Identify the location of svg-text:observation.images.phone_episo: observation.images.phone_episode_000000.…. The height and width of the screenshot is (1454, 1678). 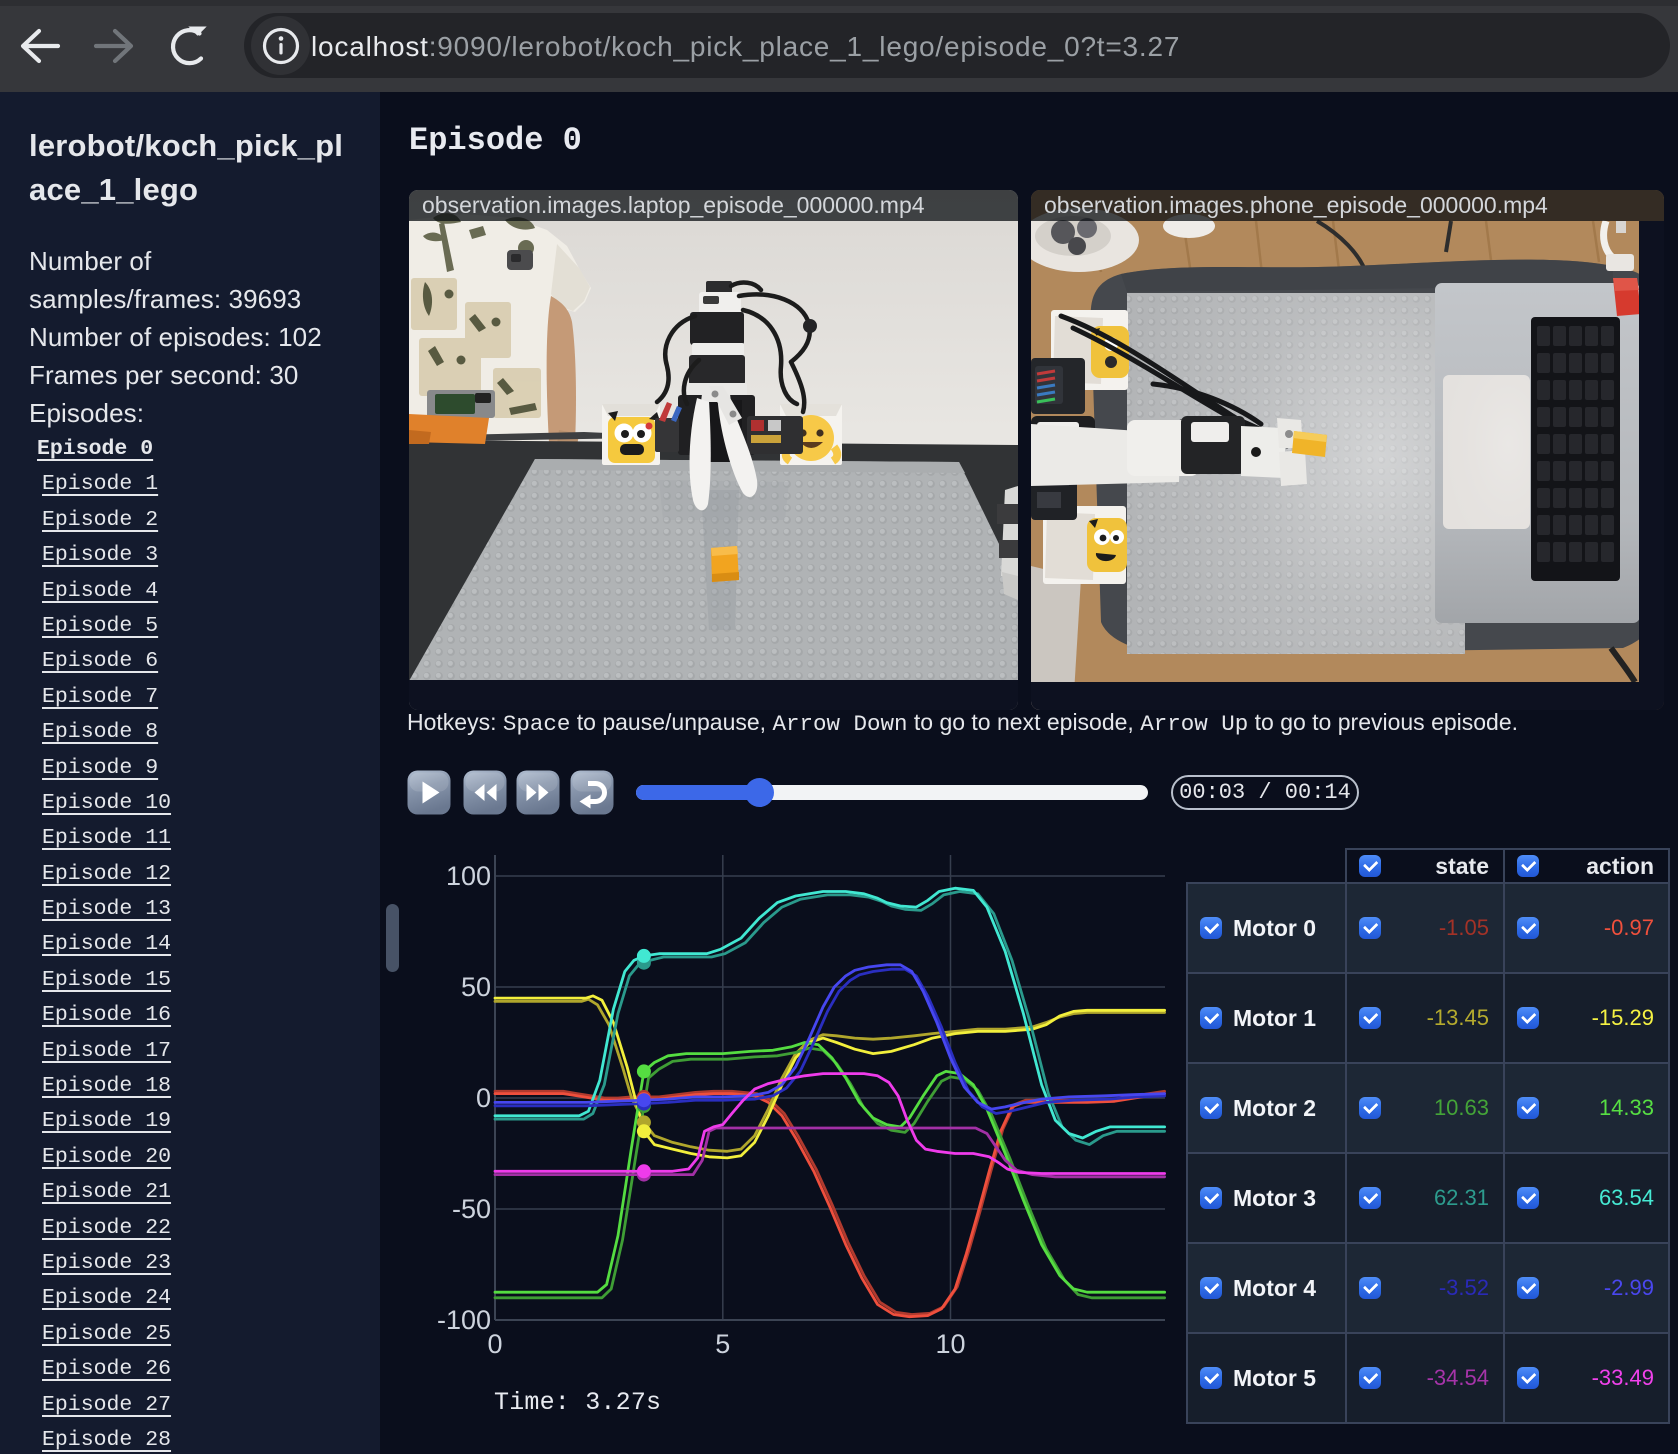
(1296, 205).